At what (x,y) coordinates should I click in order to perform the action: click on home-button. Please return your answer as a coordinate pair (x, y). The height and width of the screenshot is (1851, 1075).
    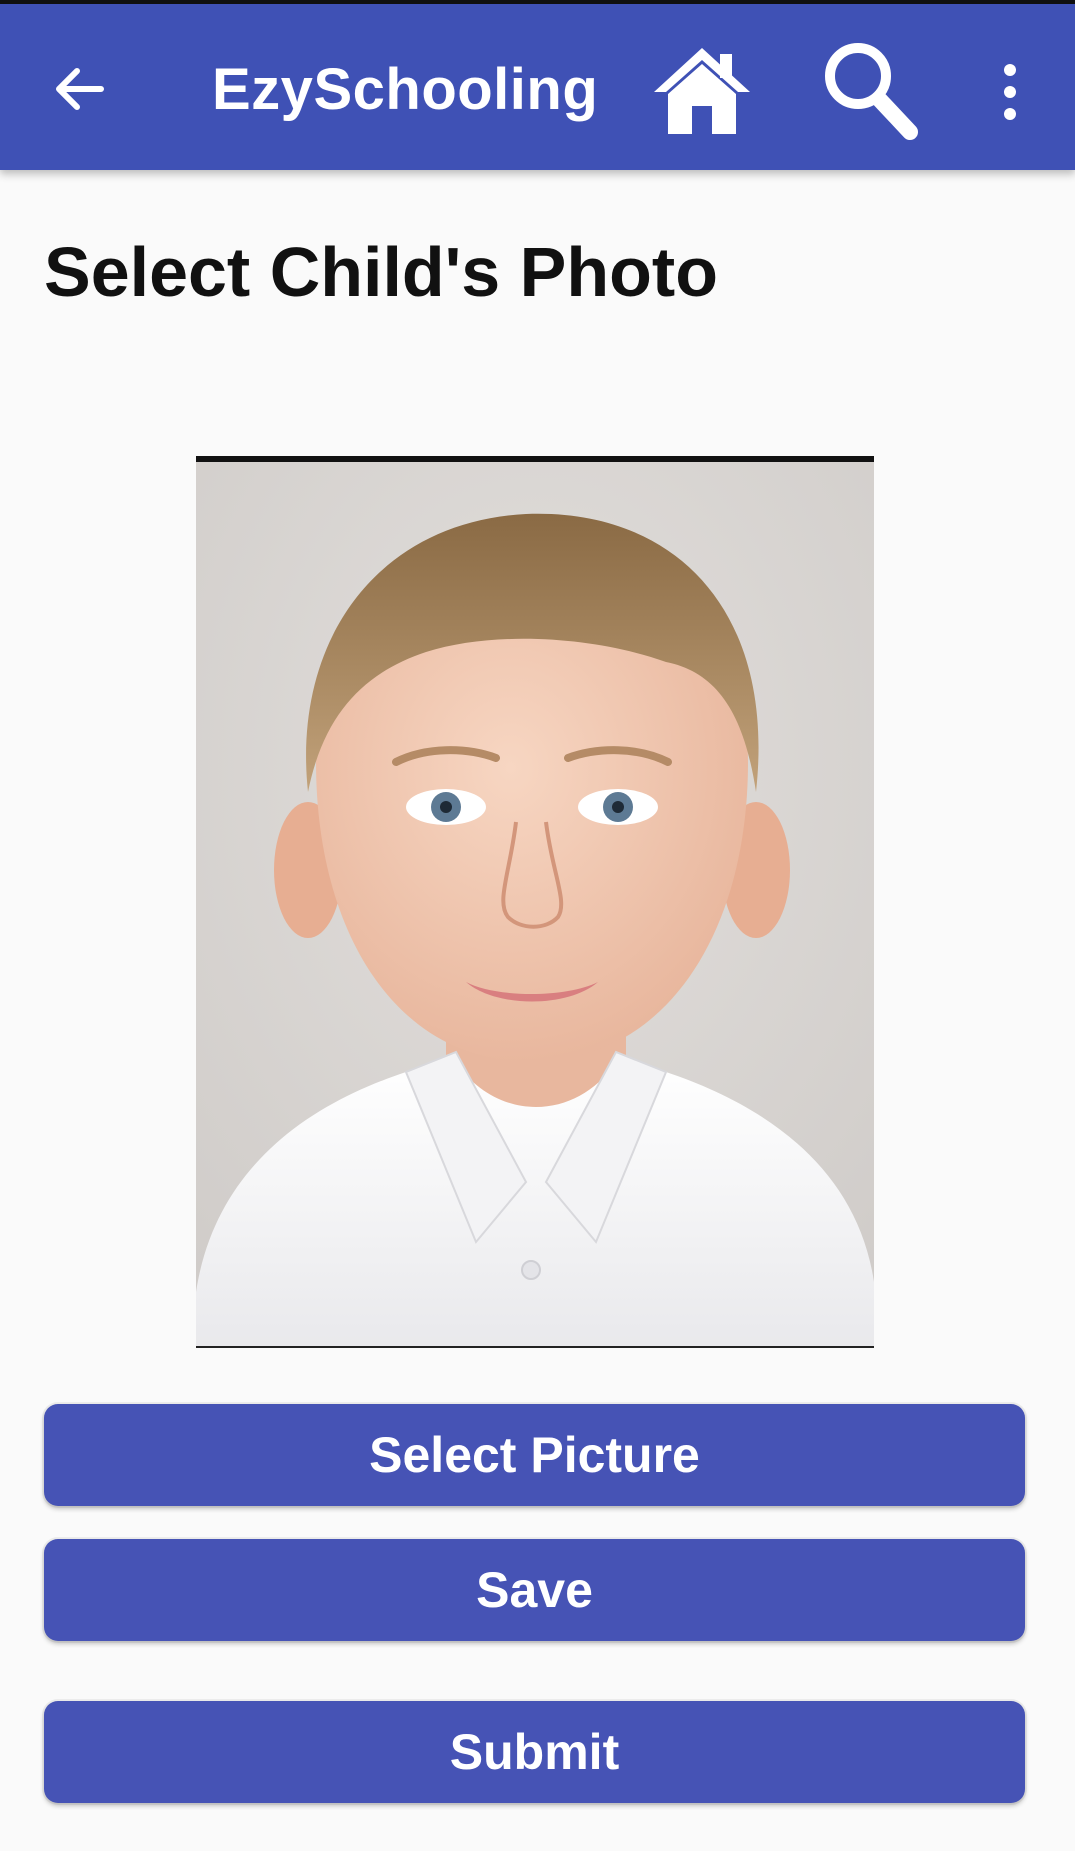
    Looking at the image, I should click on (702, 90).